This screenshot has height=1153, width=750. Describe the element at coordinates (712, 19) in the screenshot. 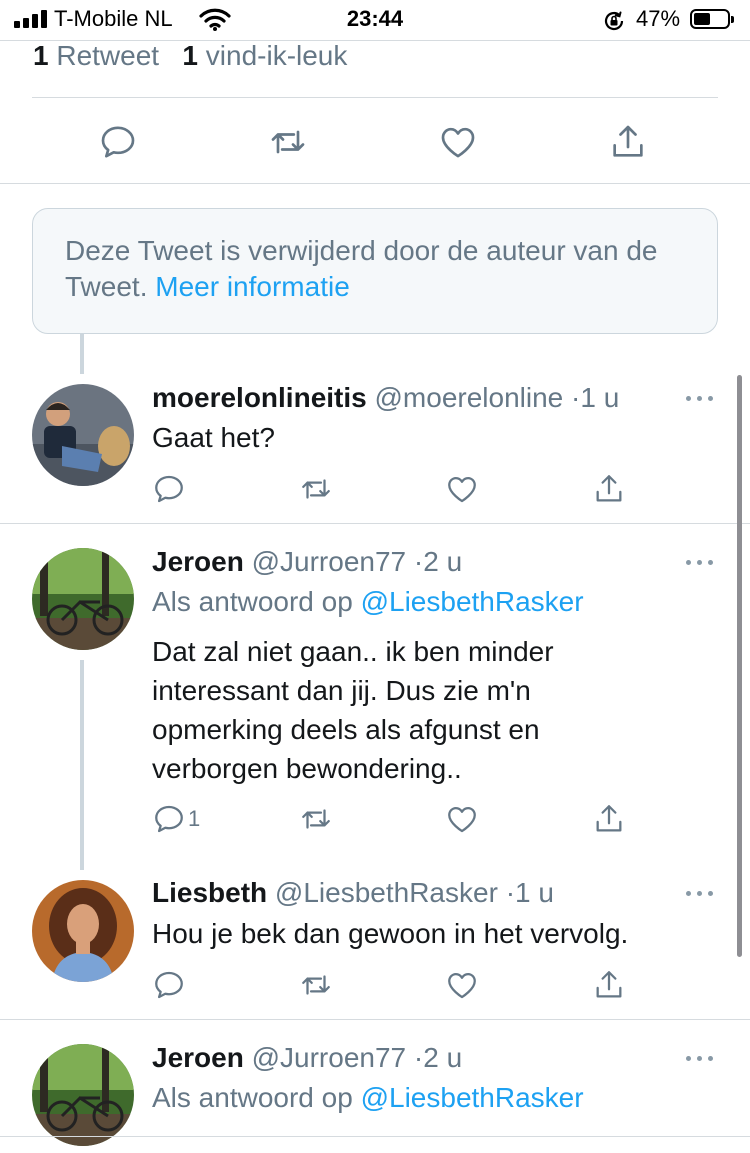

I see `battery-icon` at that location.